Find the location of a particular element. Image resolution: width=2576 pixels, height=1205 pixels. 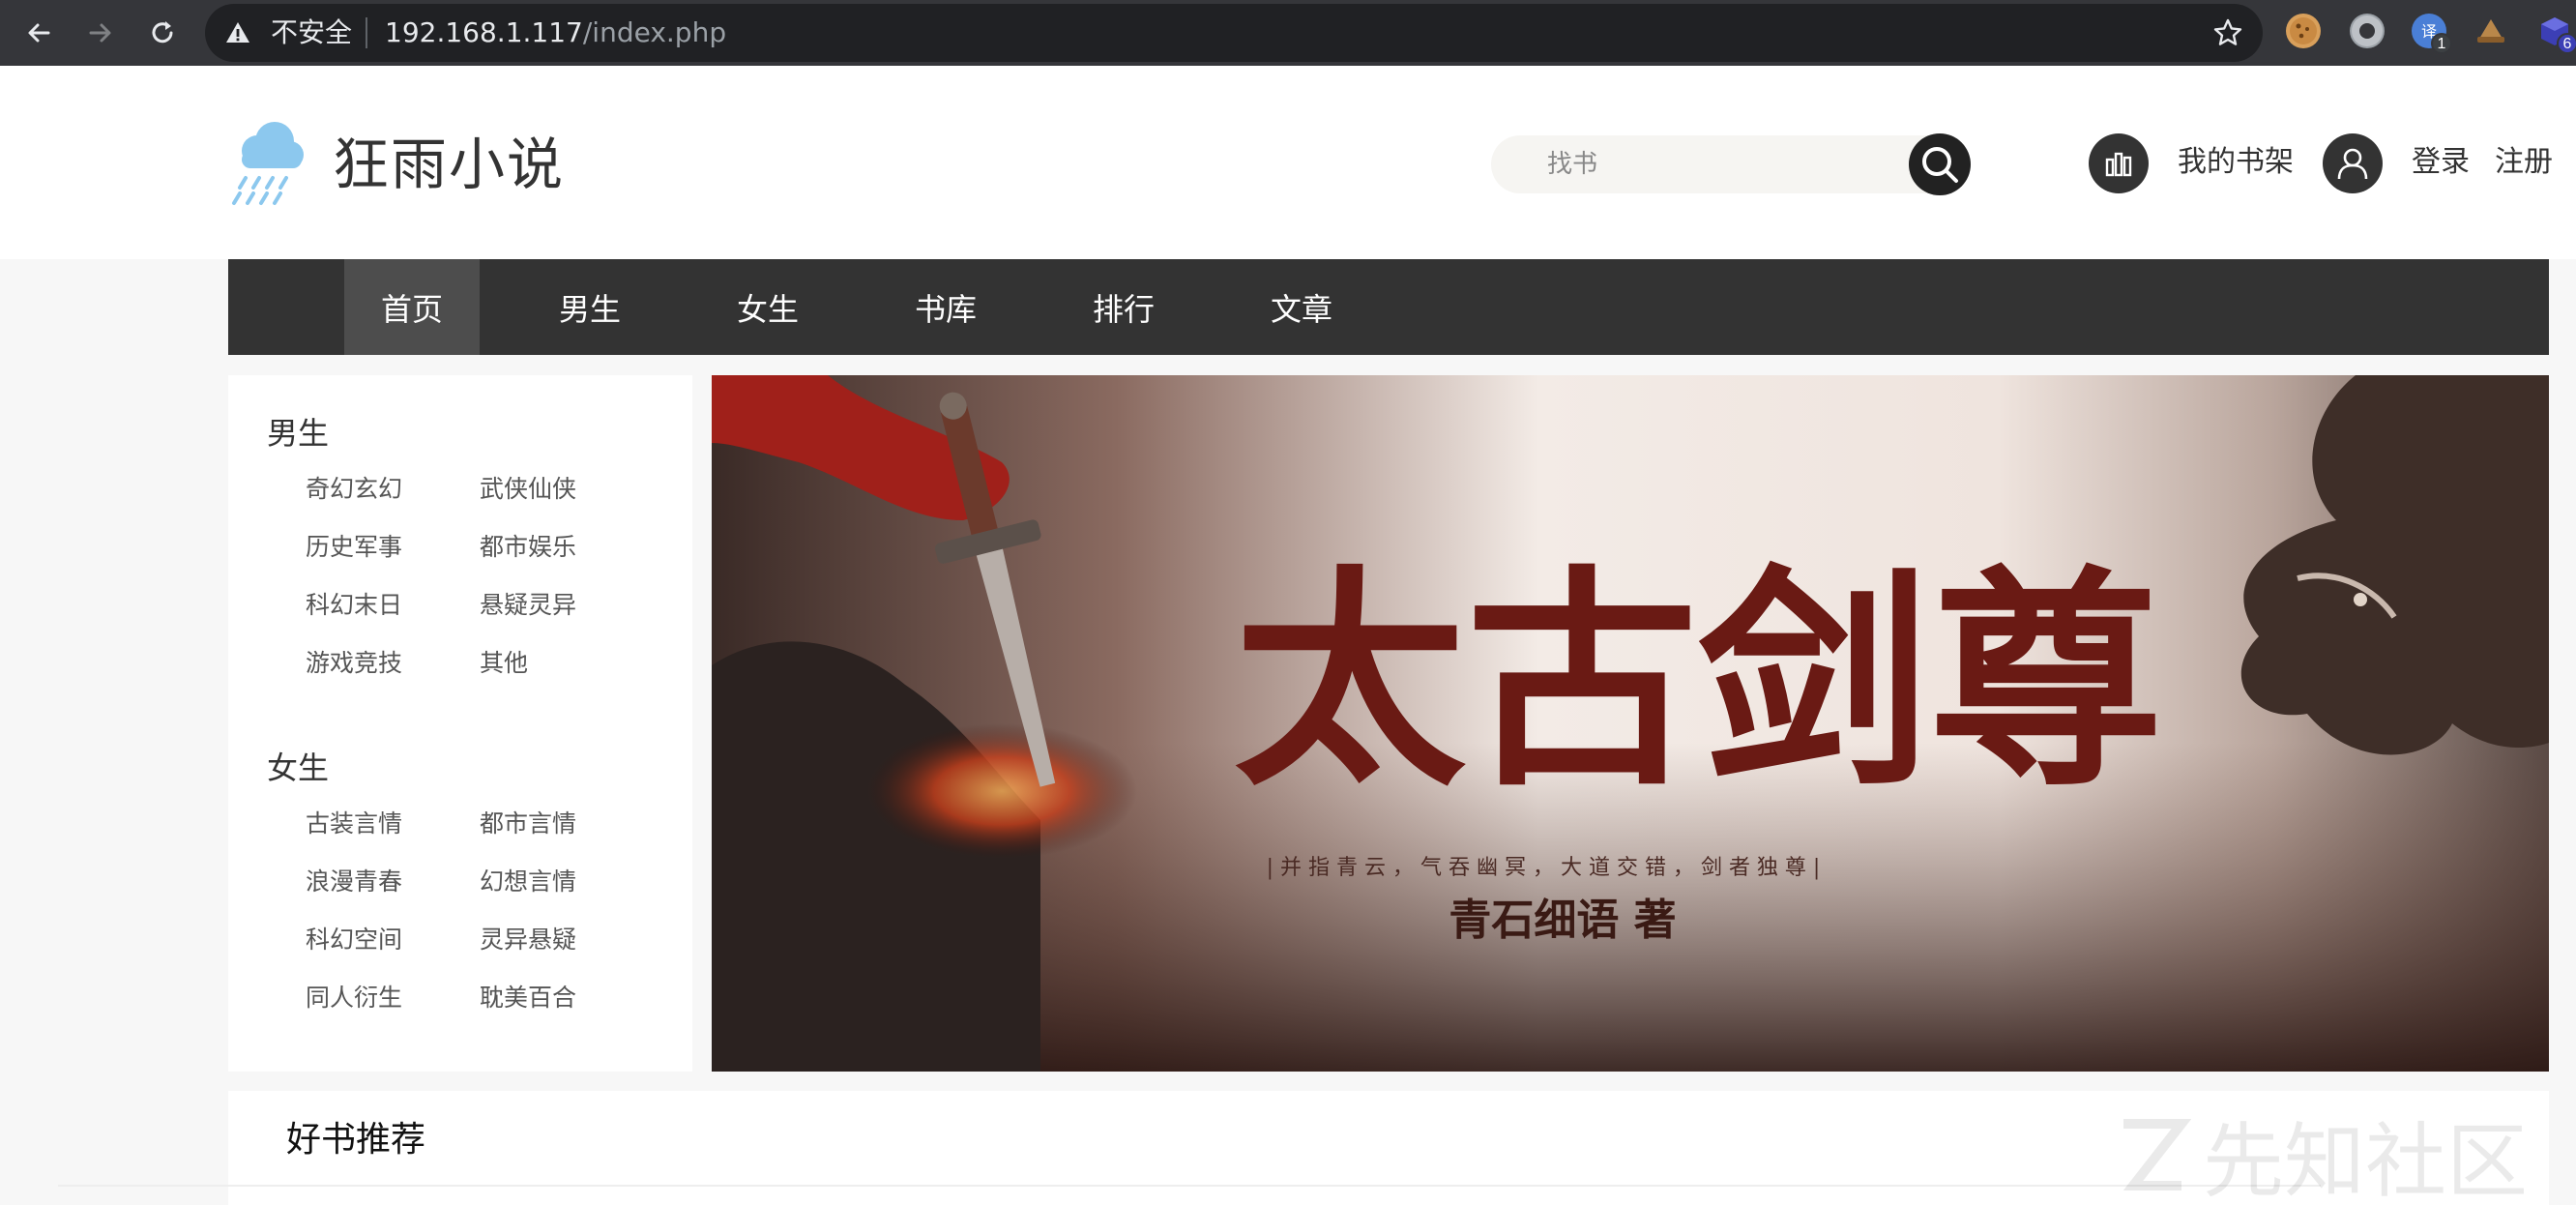

category-link: 耽美百合 is located at coordinates (528, 998).